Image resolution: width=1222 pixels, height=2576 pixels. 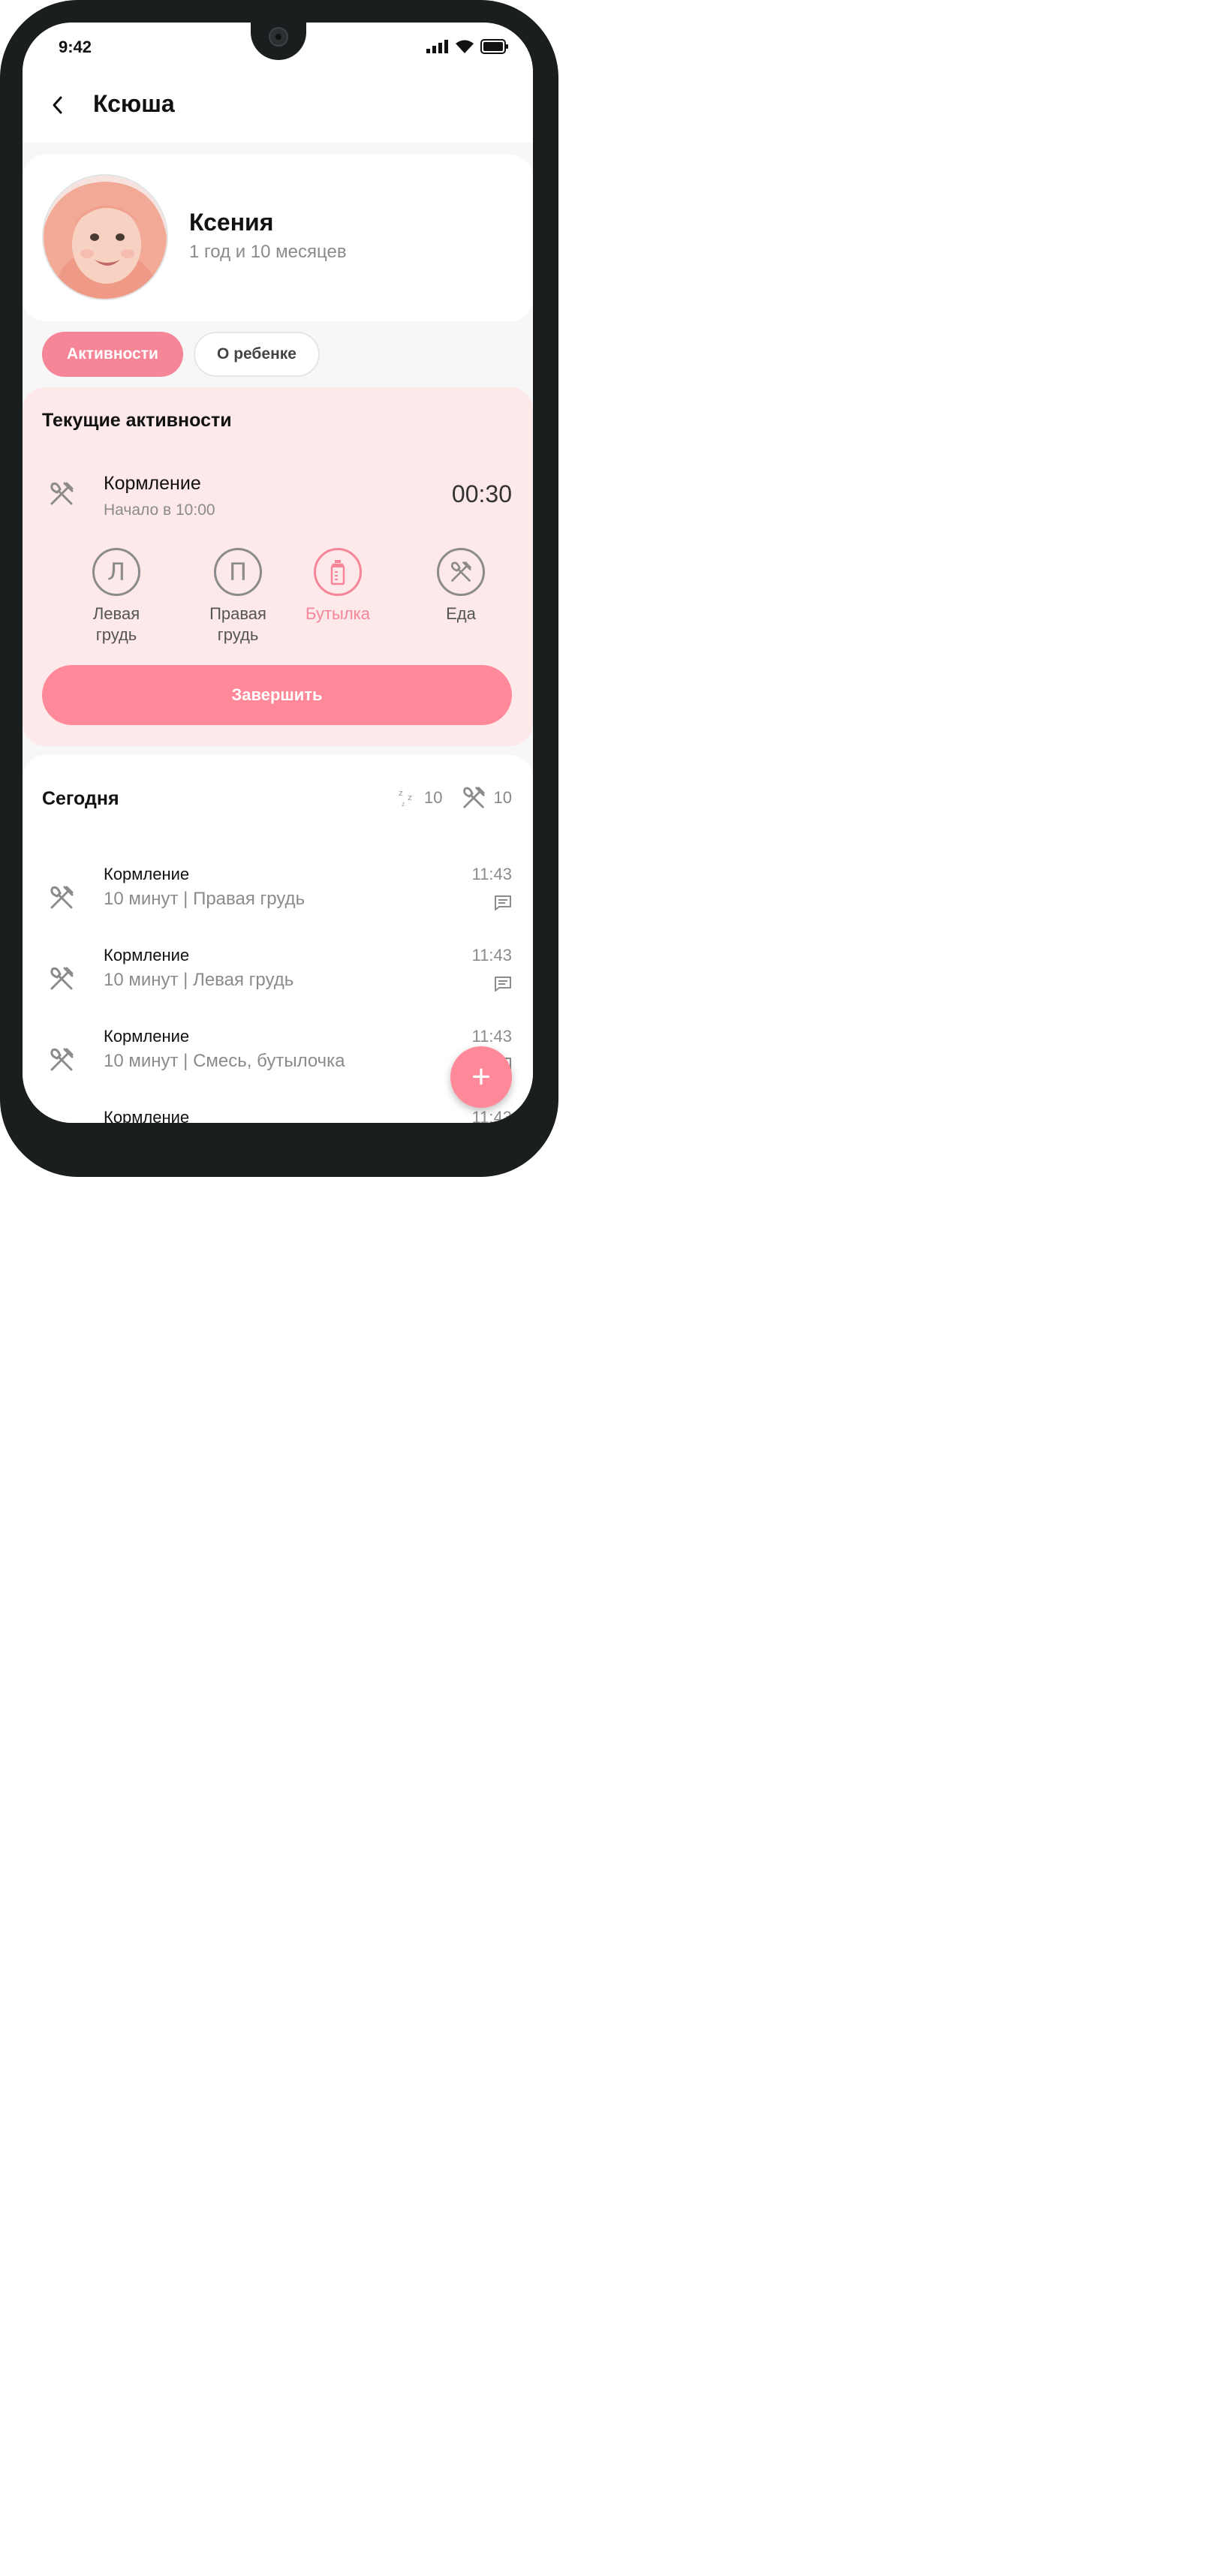 I want to click on list-item: Кормление 10 минут | Правая грудь 11:43, so click(x=278, y=902).